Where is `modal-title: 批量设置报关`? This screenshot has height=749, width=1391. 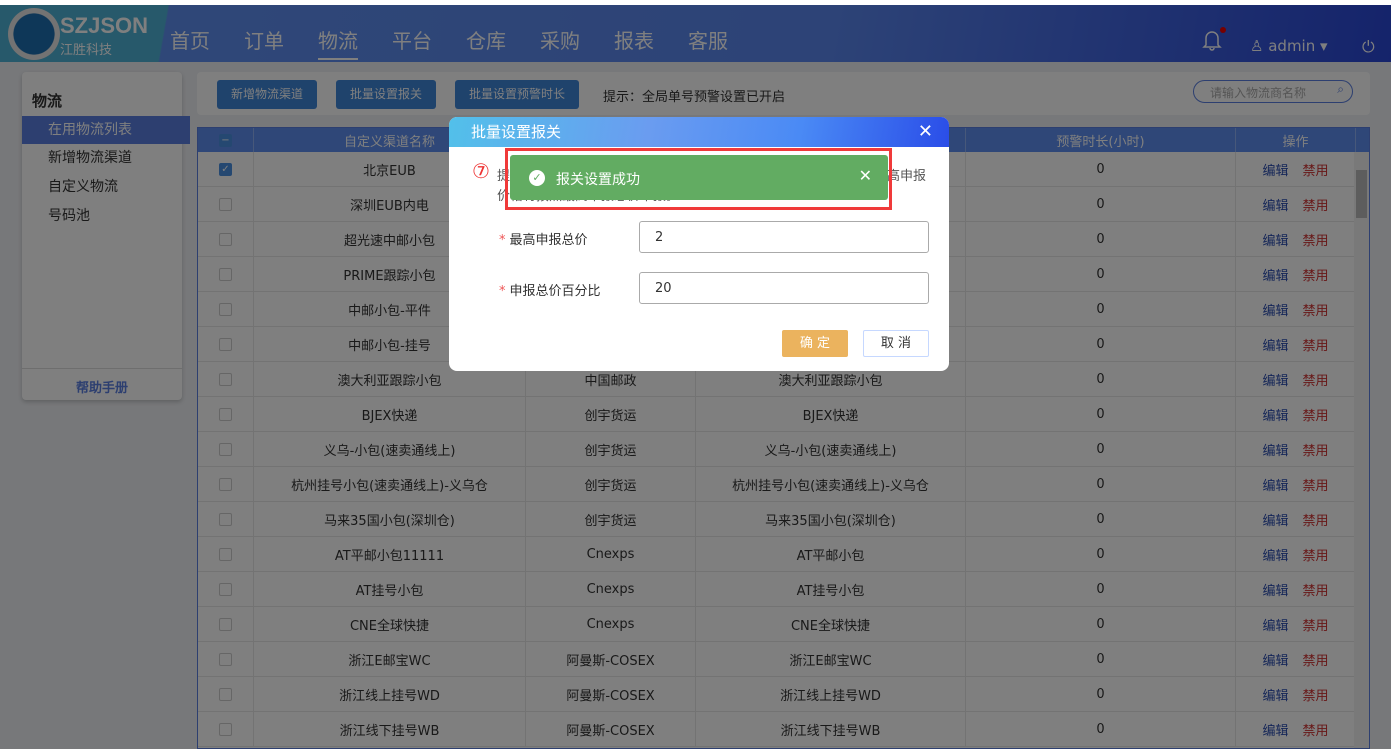
modal-title: 批量设置报关 is located at coordinates (699, 132).